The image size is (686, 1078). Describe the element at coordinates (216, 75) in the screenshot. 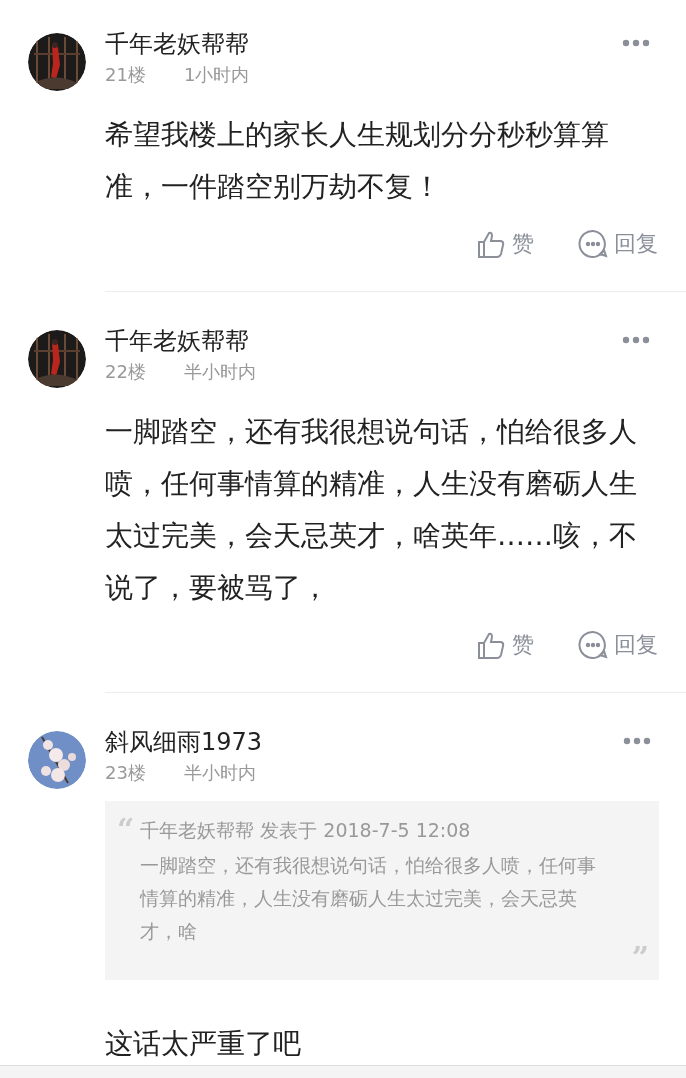

I see `post-time: 1小时内` at that location.